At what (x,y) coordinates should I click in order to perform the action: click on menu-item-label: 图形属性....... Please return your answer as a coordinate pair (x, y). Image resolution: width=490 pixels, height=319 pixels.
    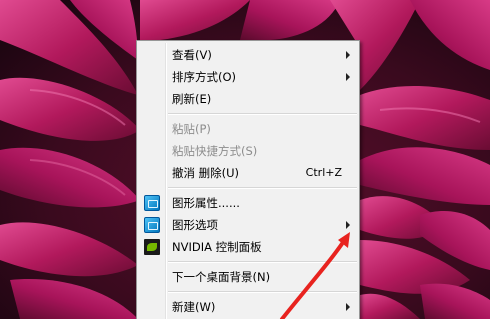
    Looking at the image, I should click on (206, 203).